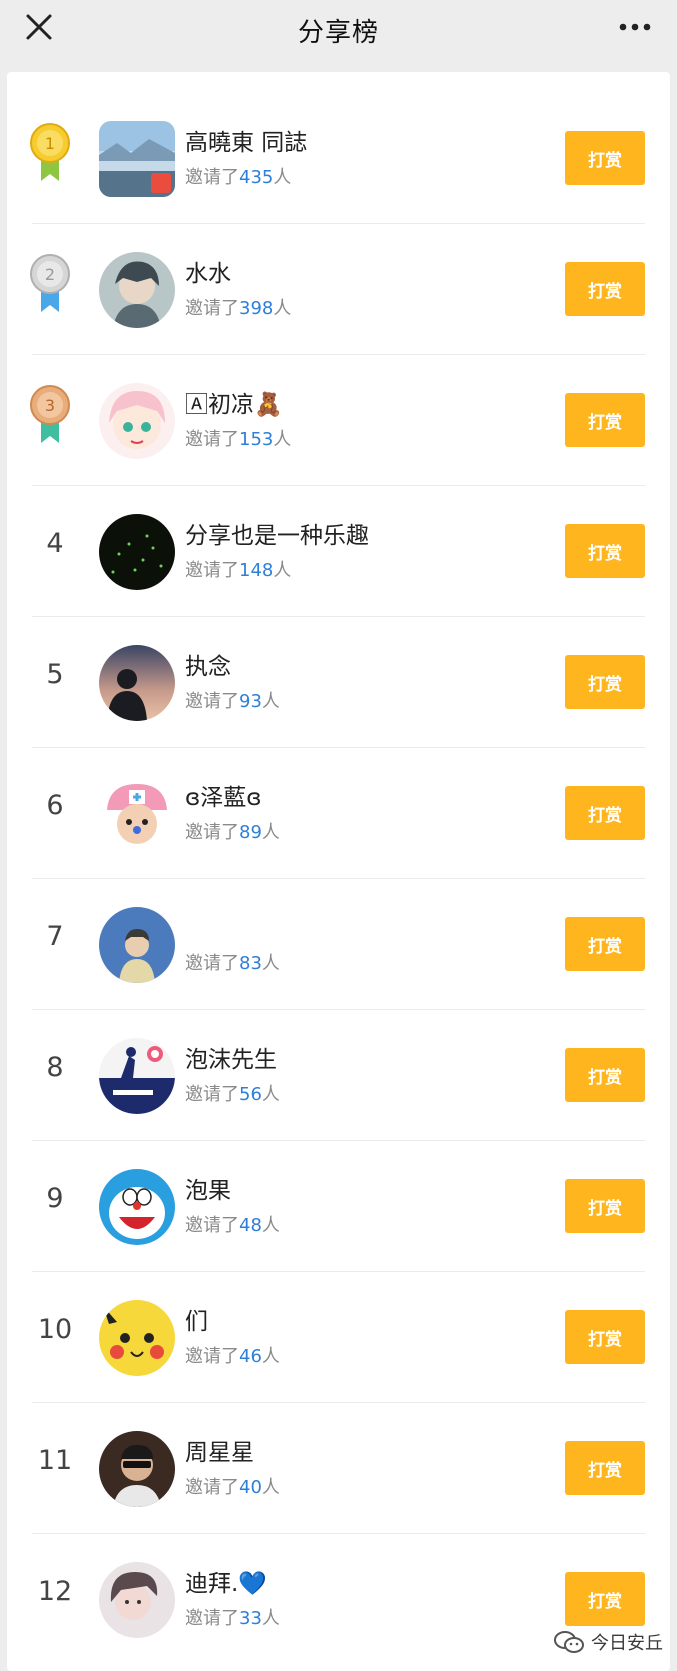 The width and height of the screenshot is (677, 1671). What do you see at coordinates (55, 1591) in the screenshot?
I see `rank-number: 12` at bounding box center [55, 1591].